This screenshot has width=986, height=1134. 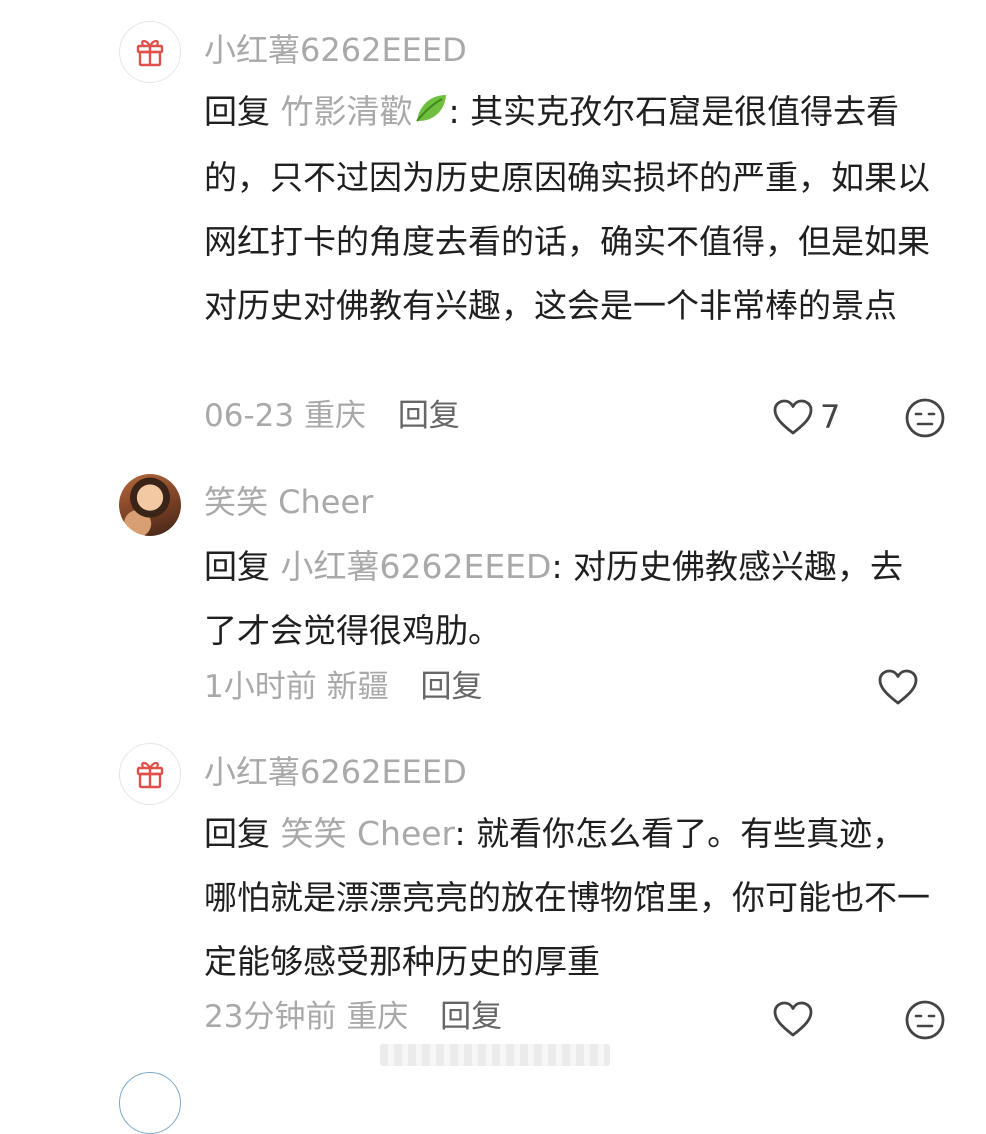 What do you see at coordinates (347, 111) in the screenshot?
I see `reply-target-username: 竹影清歡` at bounding box center [347, 111].